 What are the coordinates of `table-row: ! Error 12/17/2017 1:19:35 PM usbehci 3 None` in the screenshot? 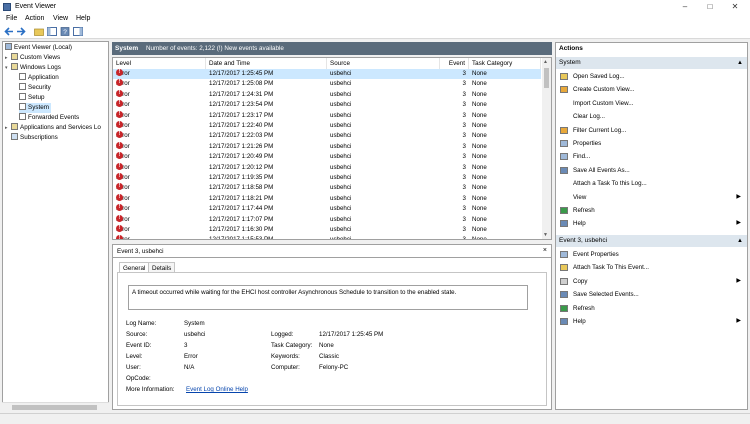 It's located at (327, 178).